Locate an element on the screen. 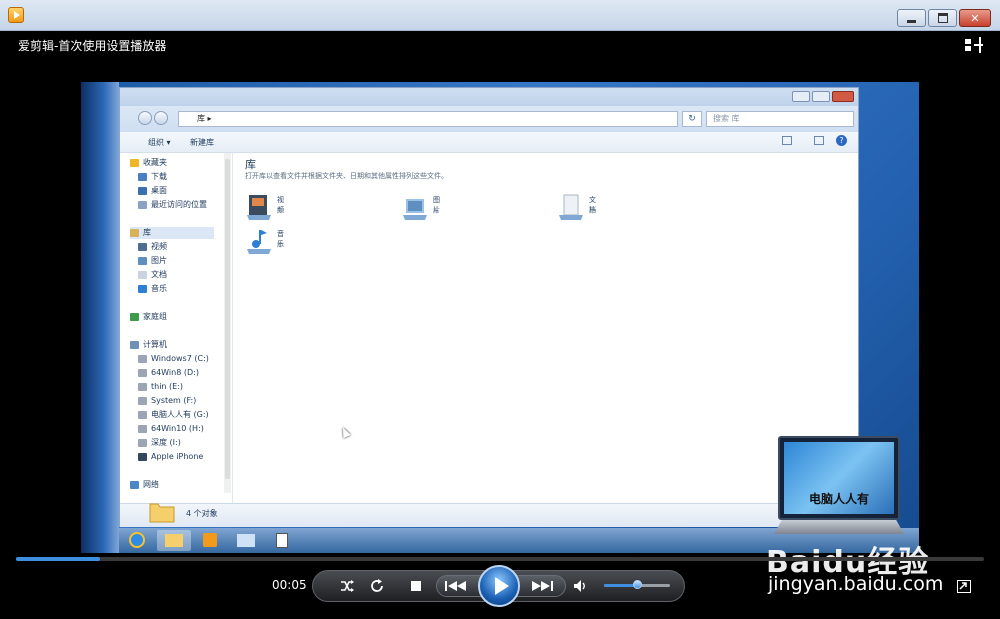 The width and height of the screenshot is (1000, 619). nav-item: thin (E:) is located at coordinates (160, 387).